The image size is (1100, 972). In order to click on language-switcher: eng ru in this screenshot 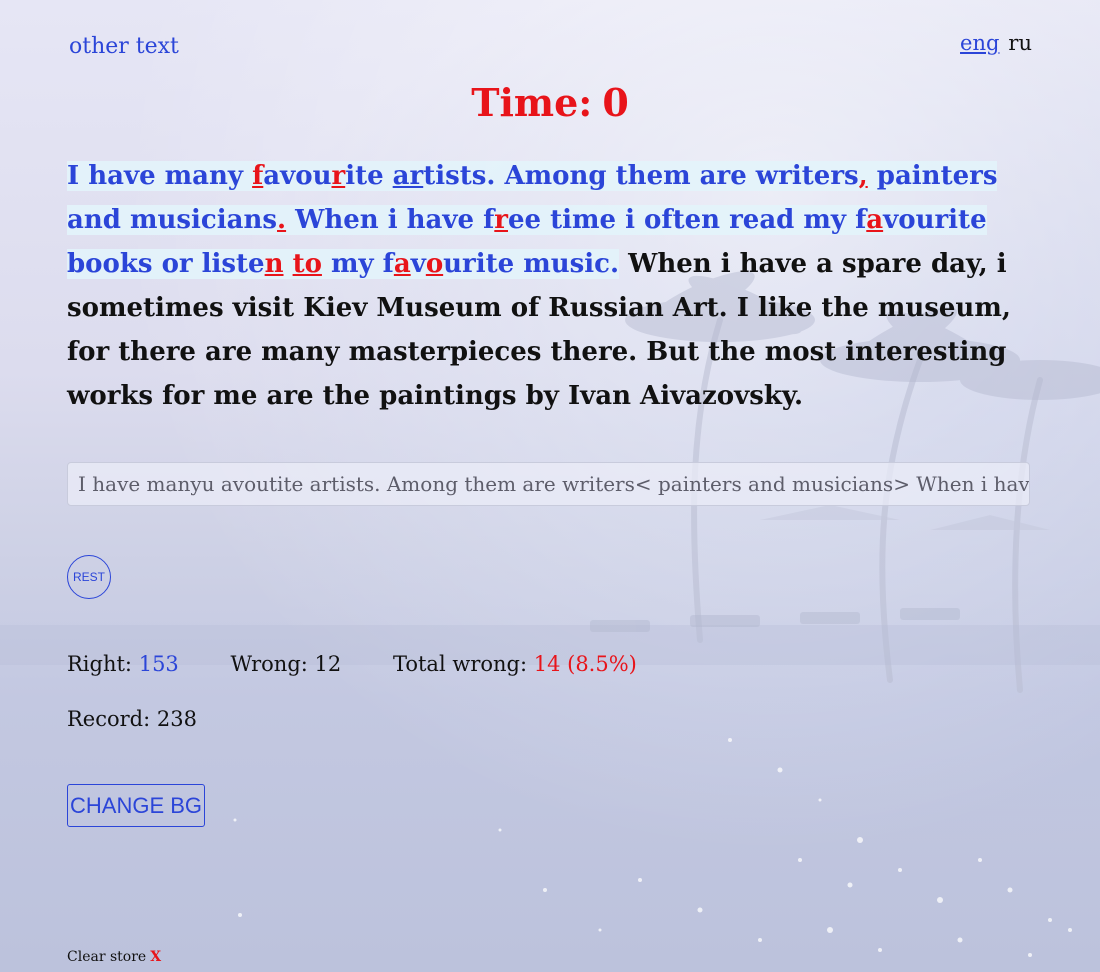, I will do `click(996, 43)`.